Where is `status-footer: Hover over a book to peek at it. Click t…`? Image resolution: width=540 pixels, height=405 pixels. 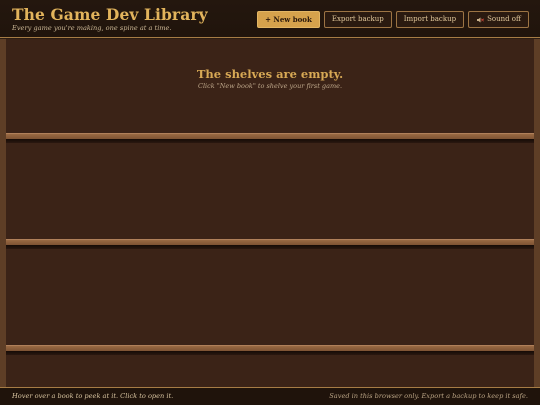
status-footer: Hover over a book to peek at it. Click t… is located at coordinates (270, 396).